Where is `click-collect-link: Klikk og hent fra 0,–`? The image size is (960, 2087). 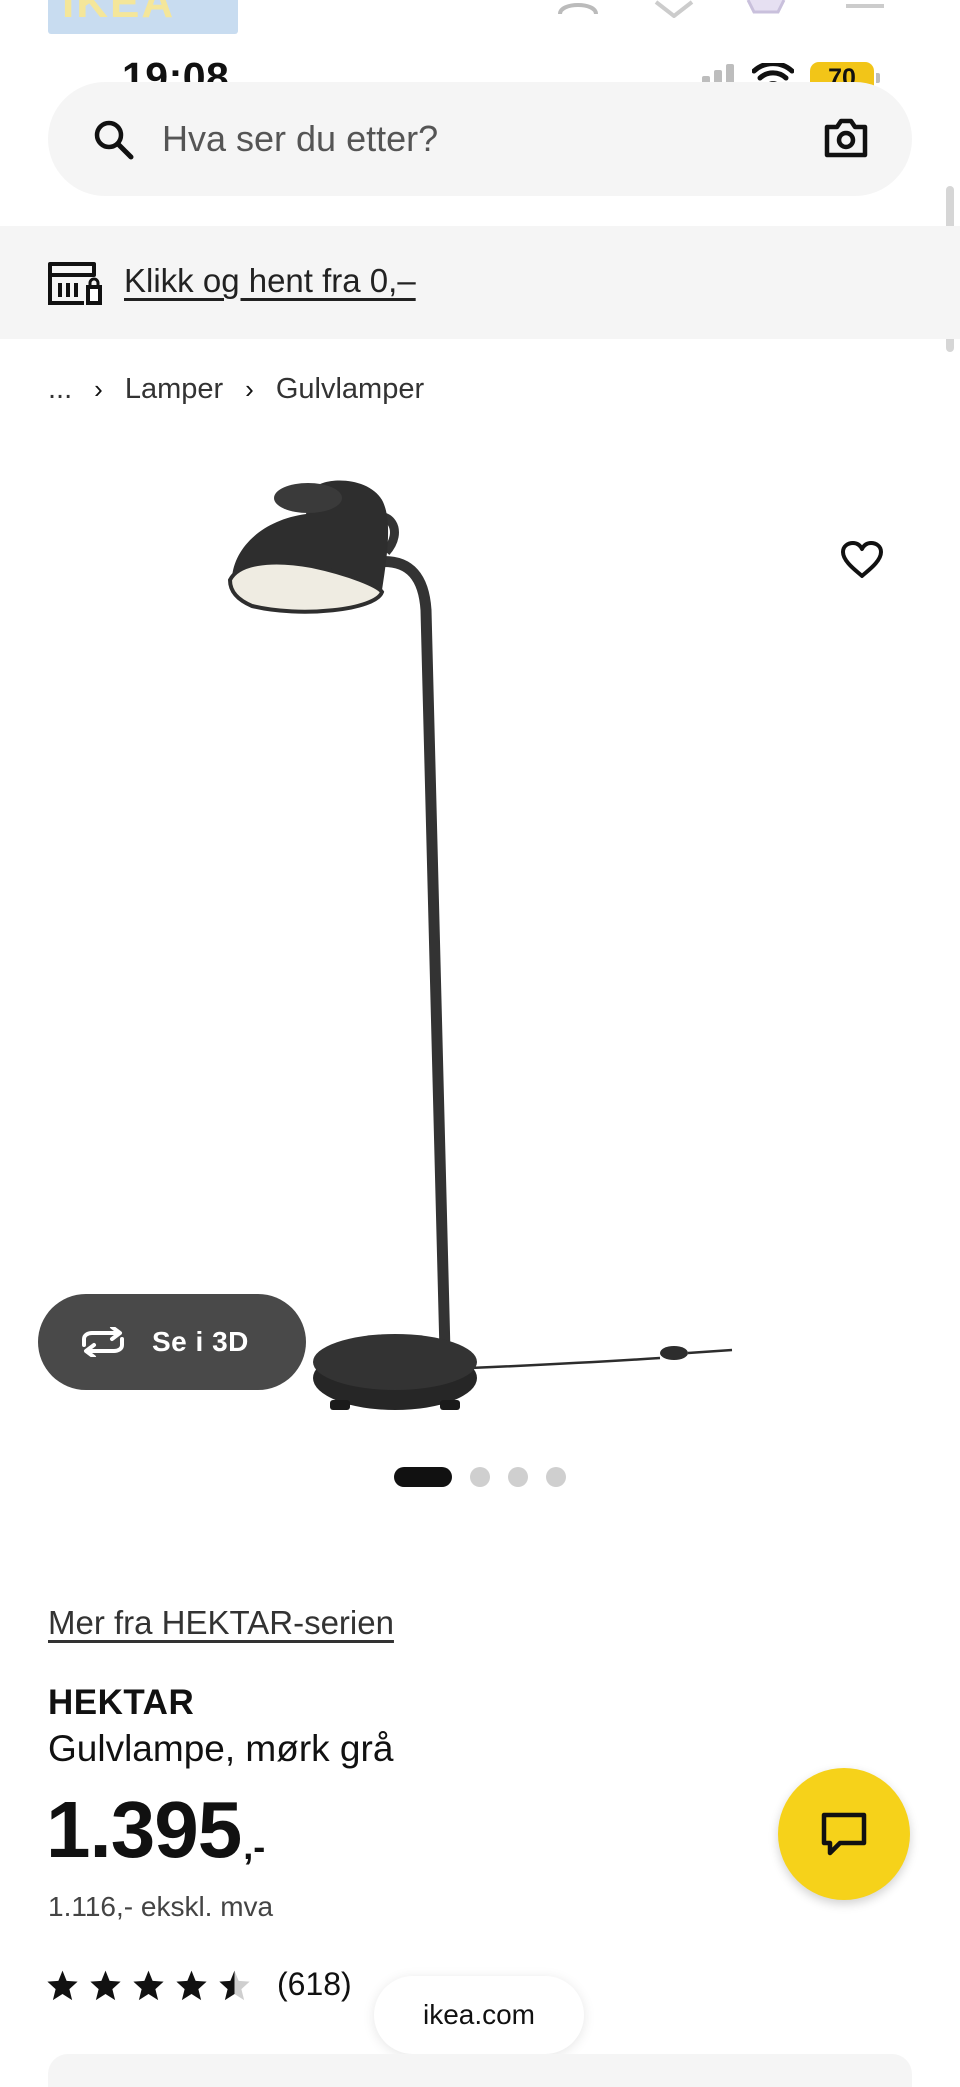
click-collect-link: Klikk og hent fra 0,– is located at coordinates (270, 281).